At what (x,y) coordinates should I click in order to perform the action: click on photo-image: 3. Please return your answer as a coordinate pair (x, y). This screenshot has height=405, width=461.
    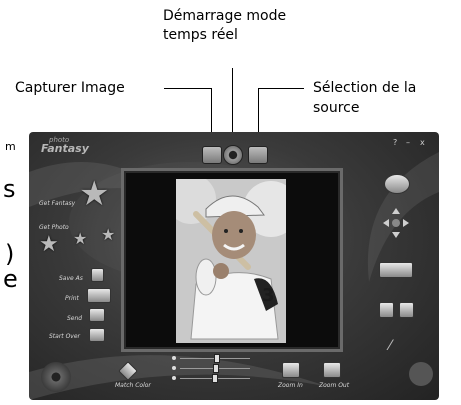
    Looking at the image, I should click on (231, 261).